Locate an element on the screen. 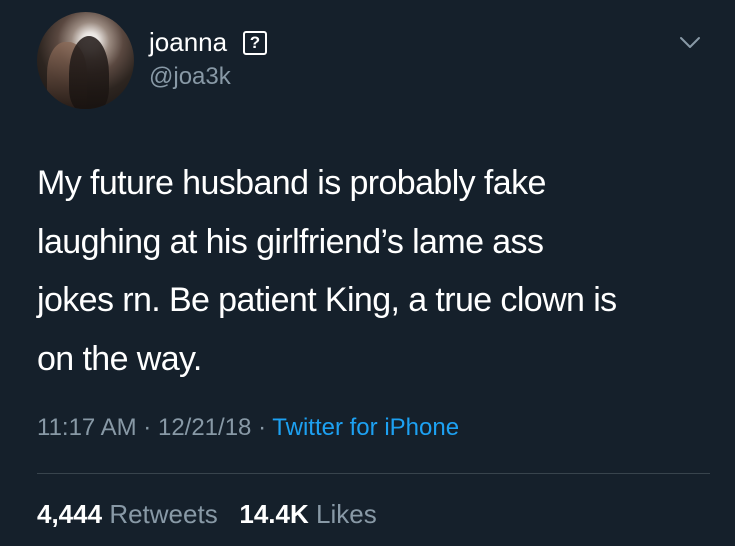  user-handle: @joa3k is located at coordinates (190, 77).